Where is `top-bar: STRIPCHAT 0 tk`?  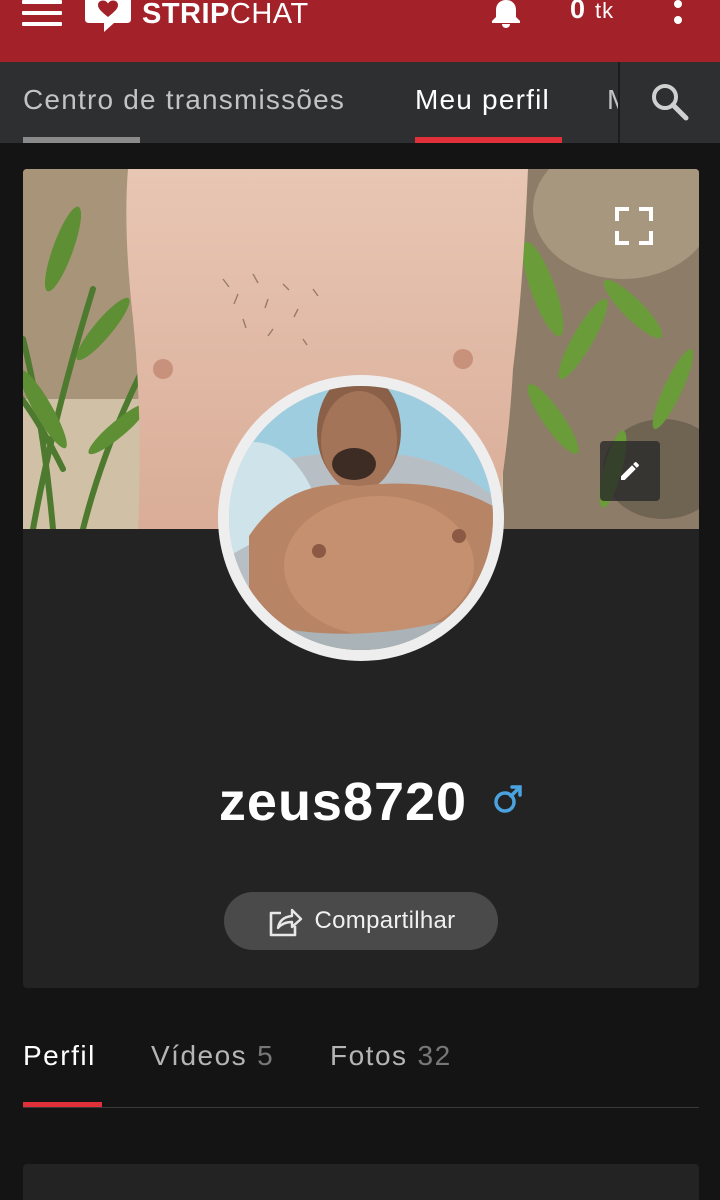 top-bar: STRIPCHAT 0 tk is located at coordinates (360, 31).